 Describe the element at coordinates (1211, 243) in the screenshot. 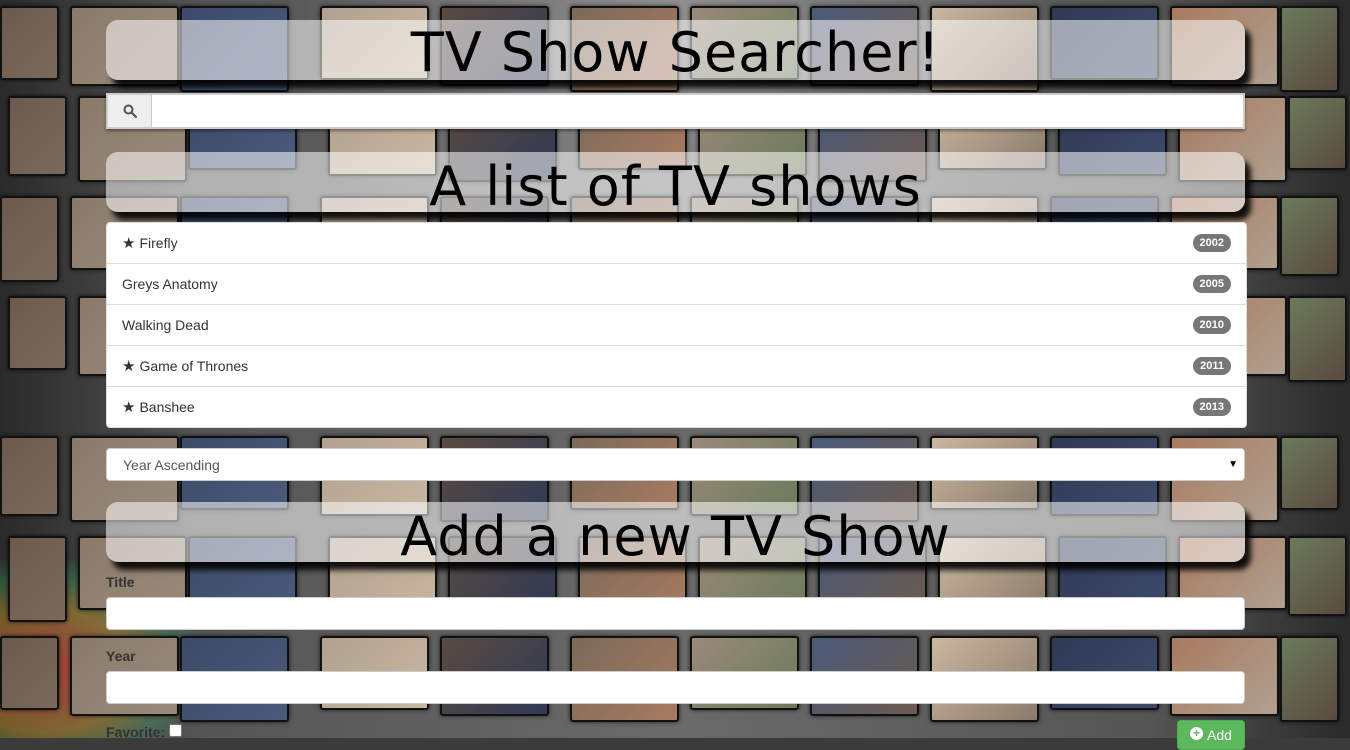

I see `year-badge: 2002` at that location.